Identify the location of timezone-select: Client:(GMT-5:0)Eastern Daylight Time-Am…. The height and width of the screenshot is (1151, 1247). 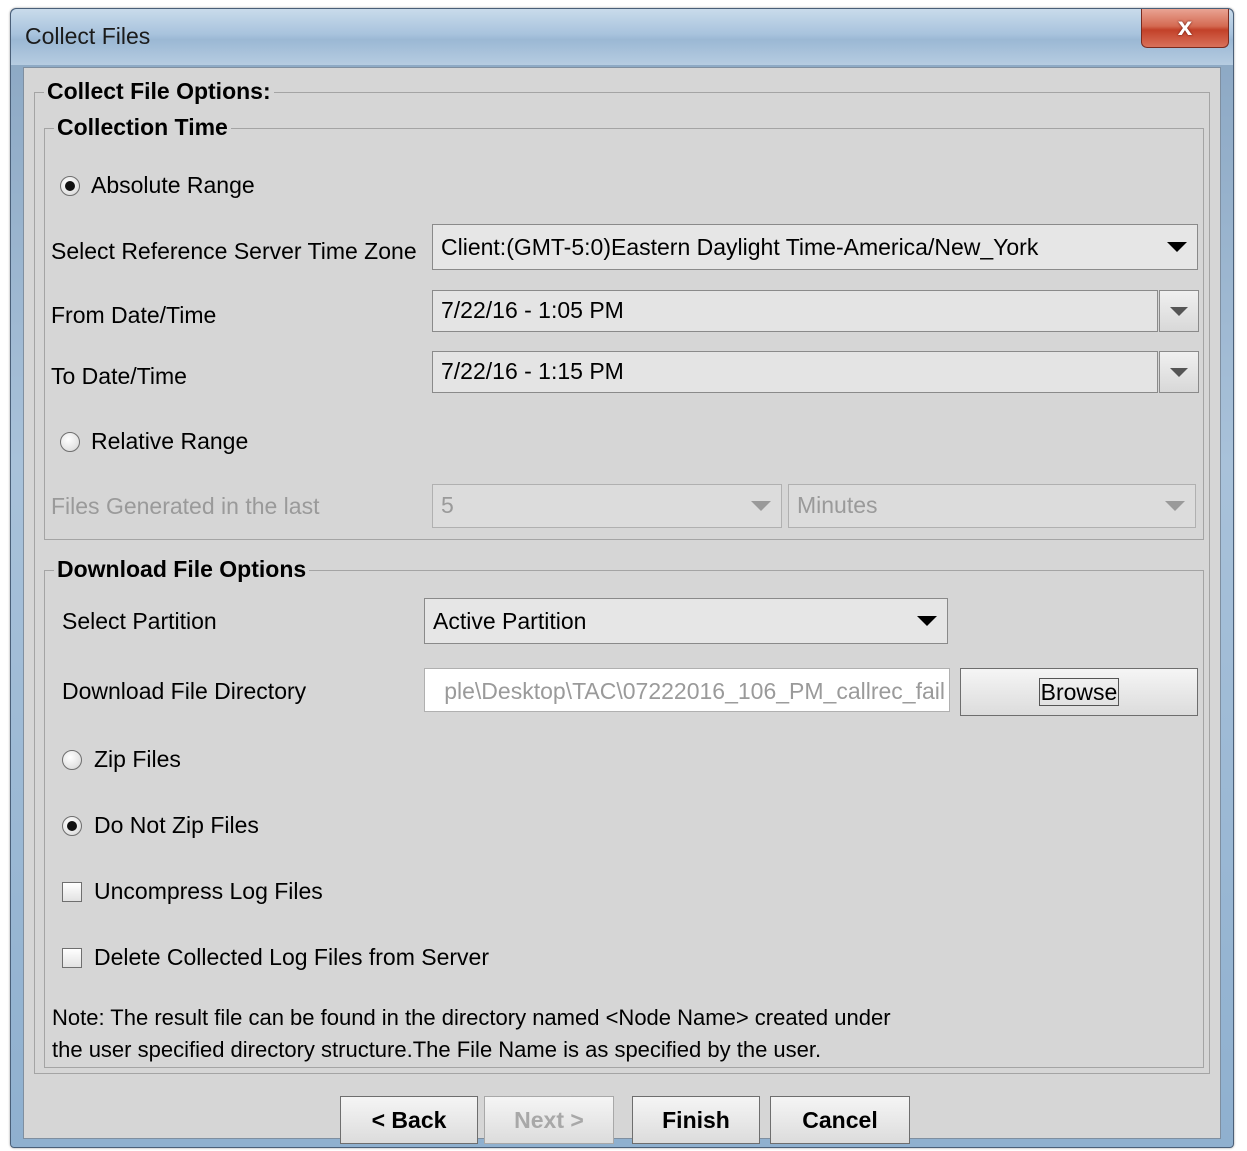
(815, 247).